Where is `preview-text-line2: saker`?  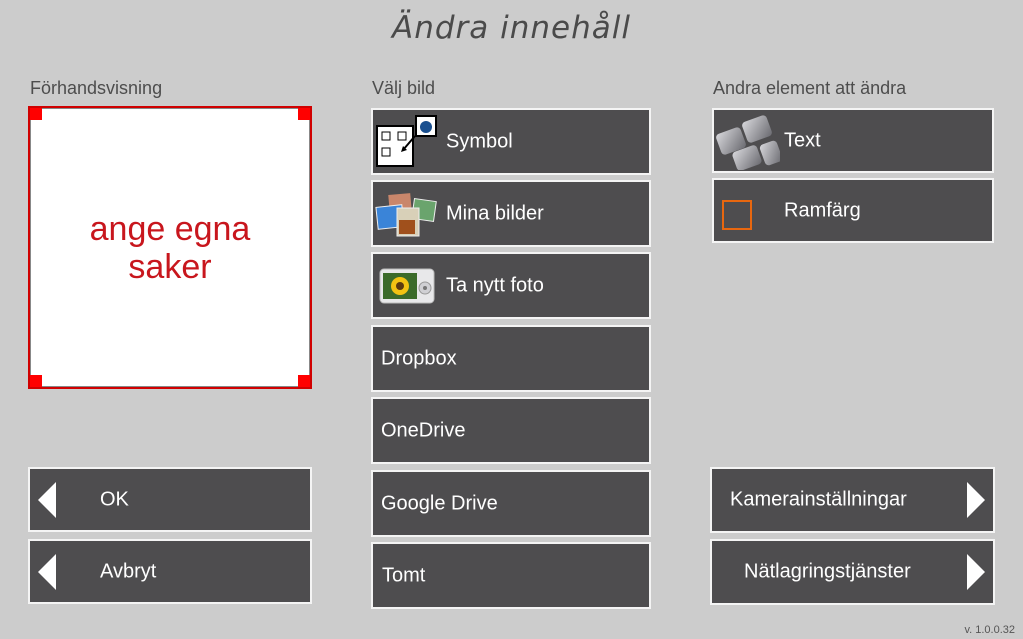
preview-text-line2: saker is located at coordinates (170, 267).